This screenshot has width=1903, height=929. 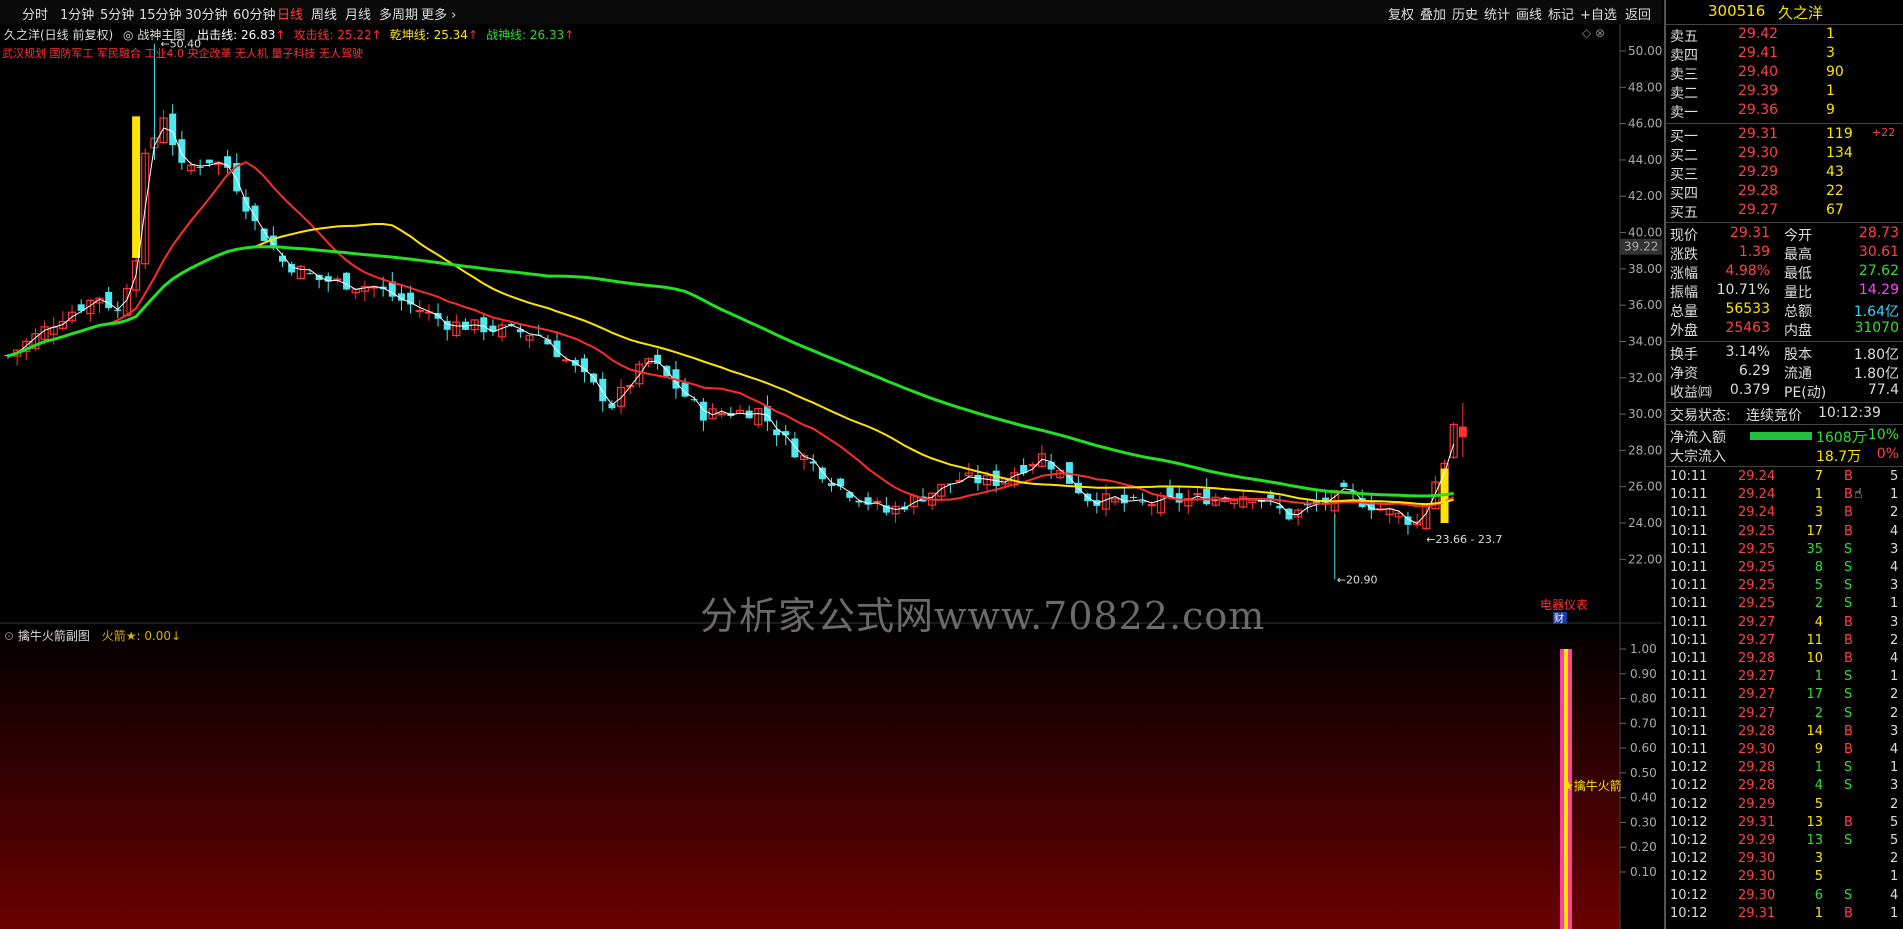 I want to click on toolbar-btn-1: 叠加, so click(x=1433, y=13).